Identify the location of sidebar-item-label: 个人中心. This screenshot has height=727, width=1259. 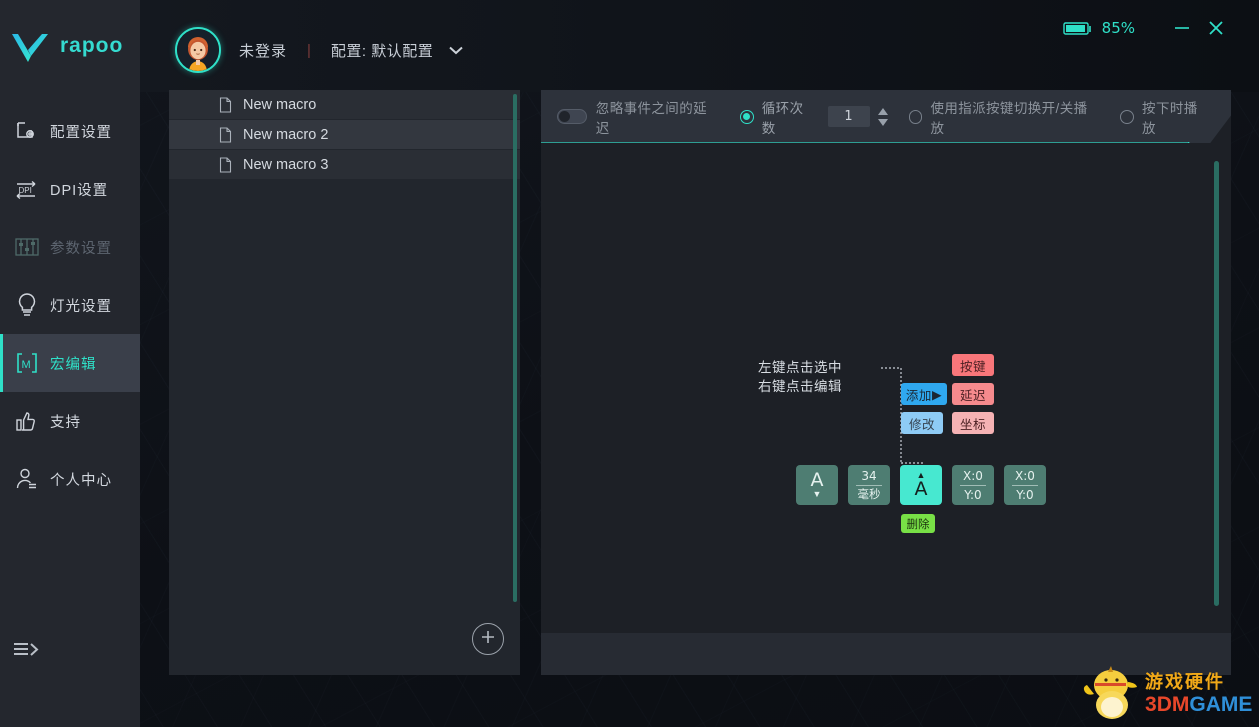
(81, 480).